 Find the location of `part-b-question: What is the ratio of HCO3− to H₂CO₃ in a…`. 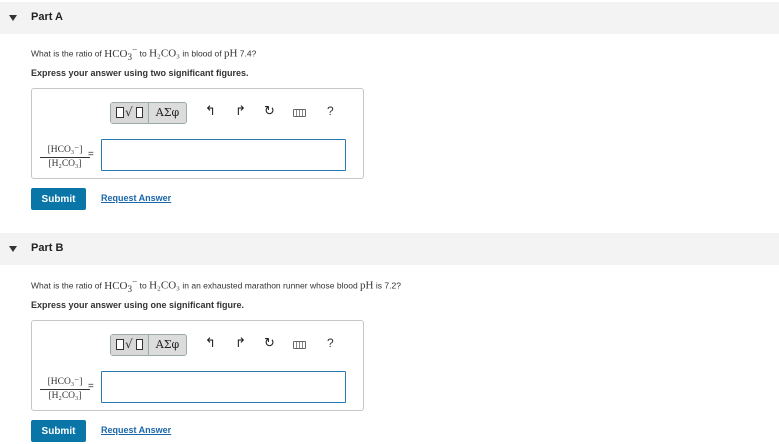

part-b-question: What is the ratio of HCO3− to H₂CO₃ in a… is located at coordinates (216, 285).